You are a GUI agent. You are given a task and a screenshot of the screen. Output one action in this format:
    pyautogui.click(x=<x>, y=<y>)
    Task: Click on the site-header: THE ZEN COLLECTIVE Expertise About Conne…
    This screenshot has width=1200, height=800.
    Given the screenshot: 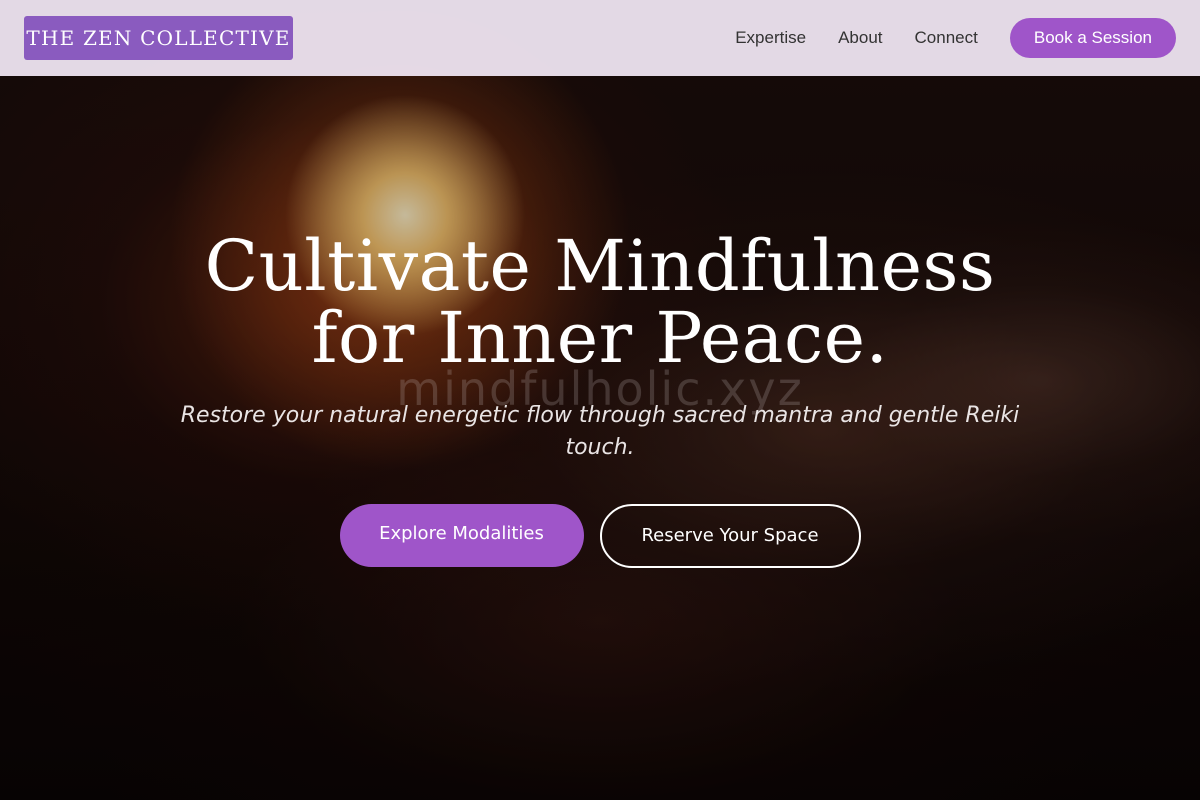 What is the action you would take?
    pyautogui.click(x=600, y=38)
    